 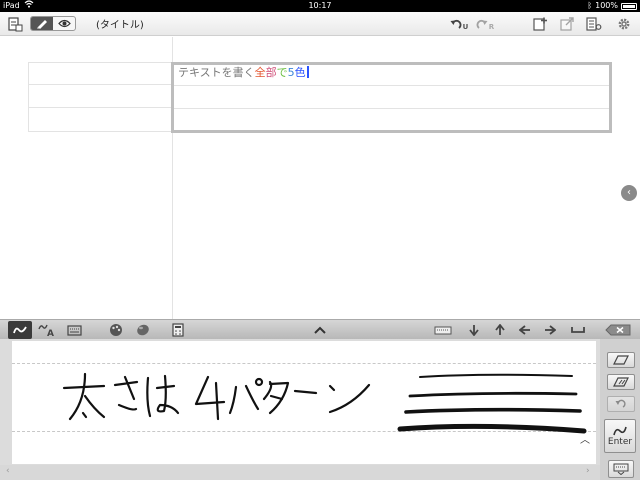 What do you see at coordinates (629, 193) in the screenshot?
I see `side-panel-arrow-icon: ‹` at bounding box center [629, 193].